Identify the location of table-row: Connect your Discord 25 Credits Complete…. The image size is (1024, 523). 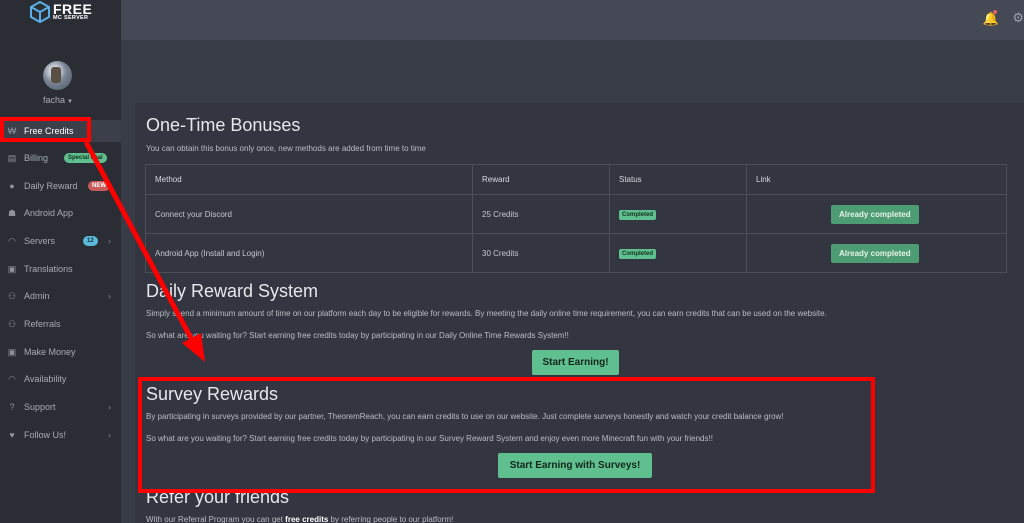
(576, 214).